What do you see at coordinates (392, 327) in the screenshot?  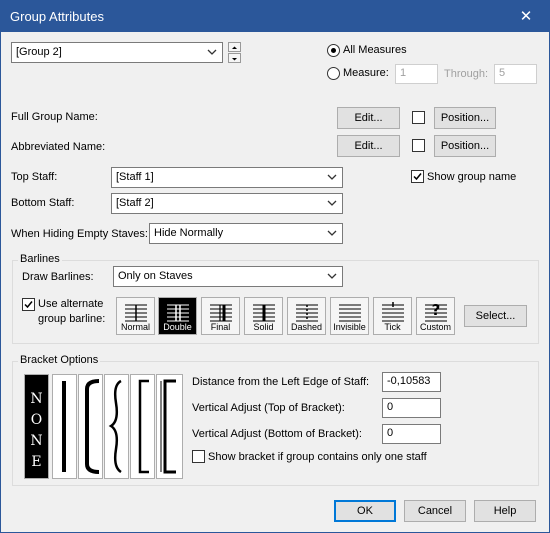 I see `barline-tick-label: Tick` at bounding box center [392, 327].